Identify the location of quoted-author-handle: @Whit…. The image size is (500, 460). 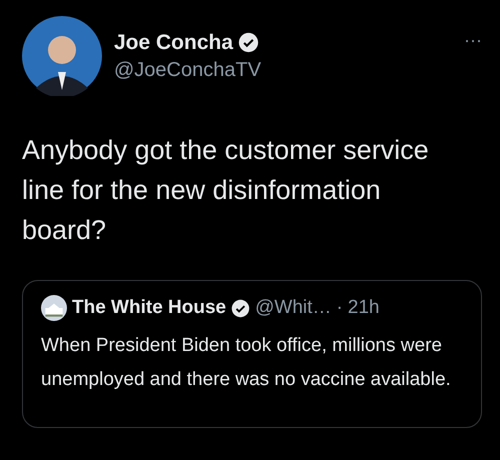
(293, 308).